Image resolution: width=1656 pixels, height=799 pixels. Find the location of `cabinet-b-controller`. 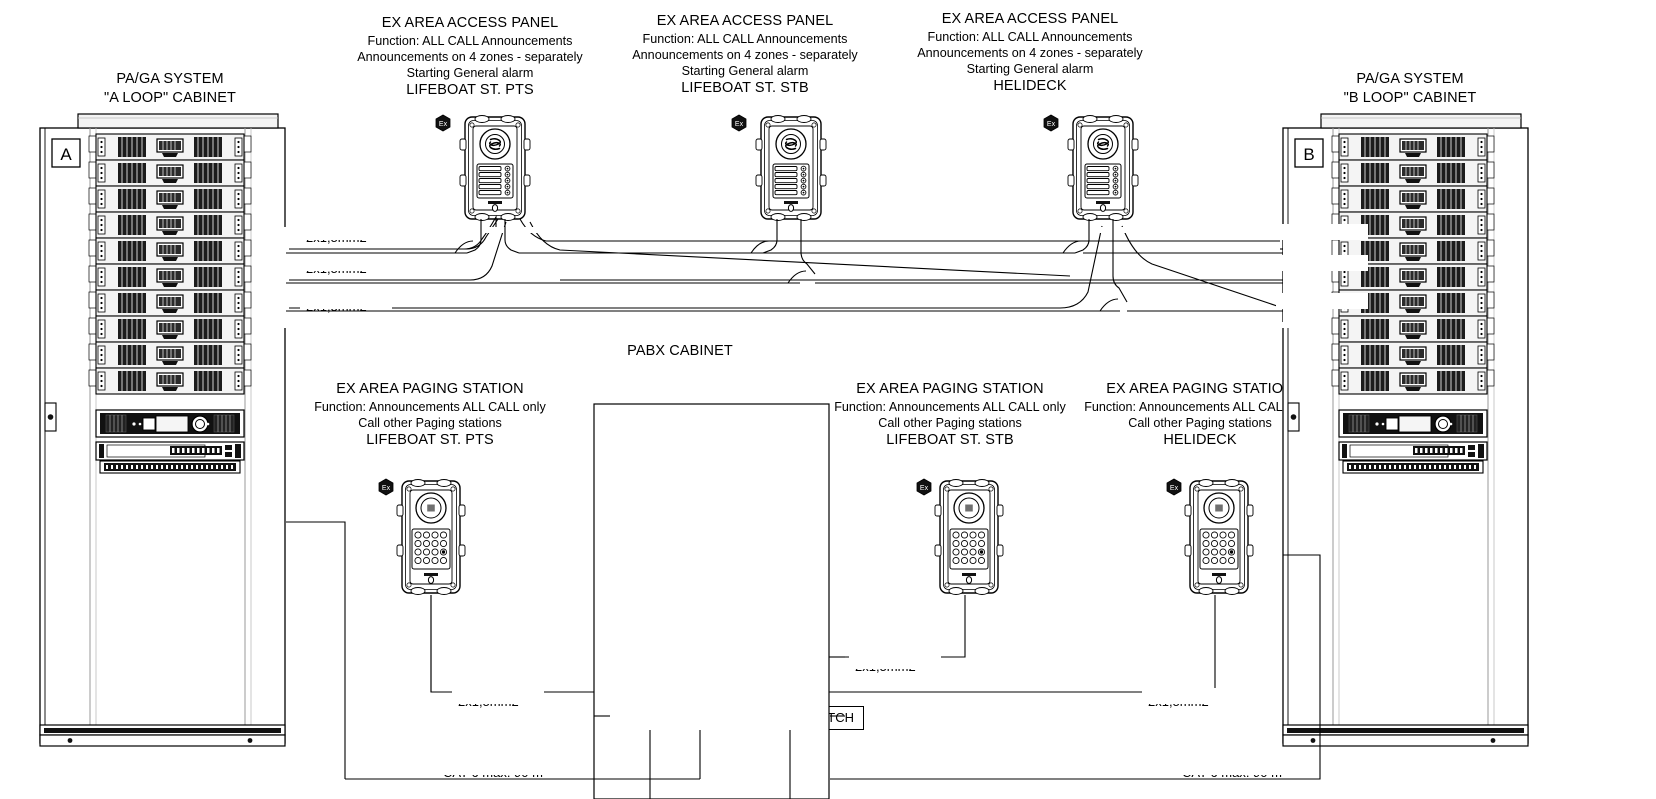

cabinet-b-controller is located at coordinates (1413, 423).